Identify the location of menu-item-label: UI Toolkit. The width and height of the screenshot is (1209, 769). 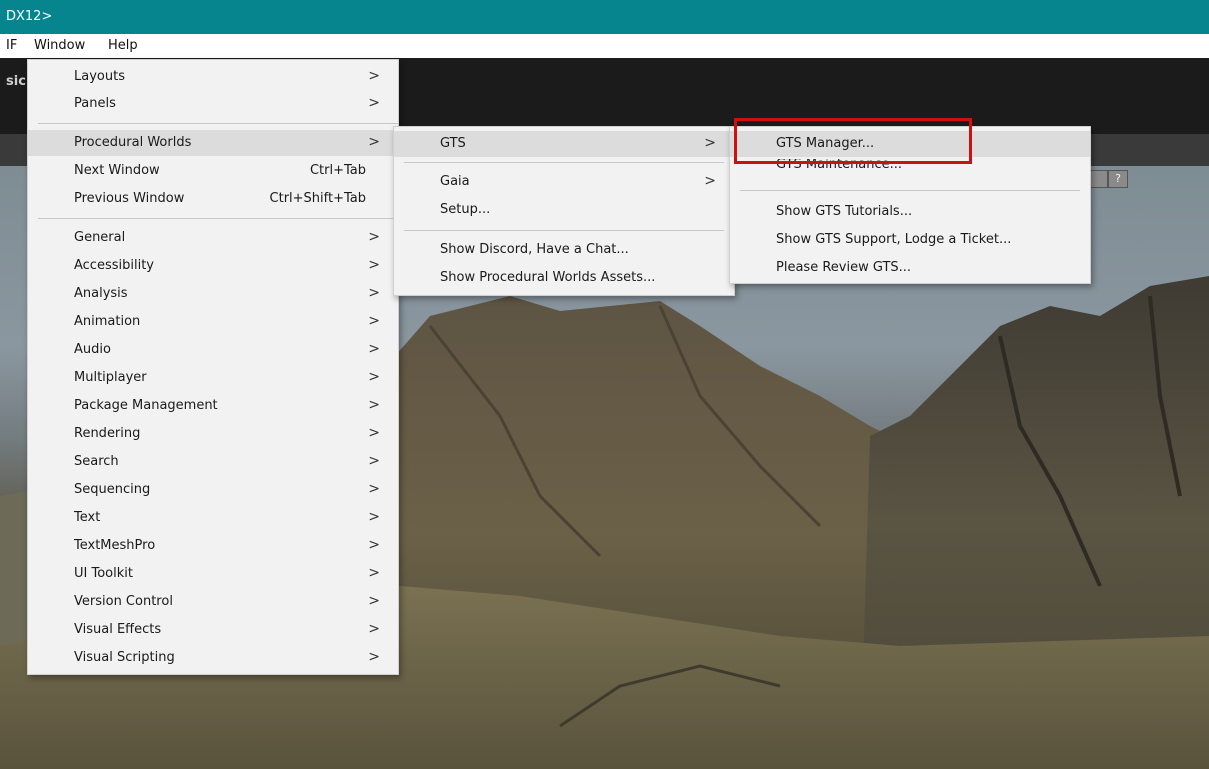
(103, 573).